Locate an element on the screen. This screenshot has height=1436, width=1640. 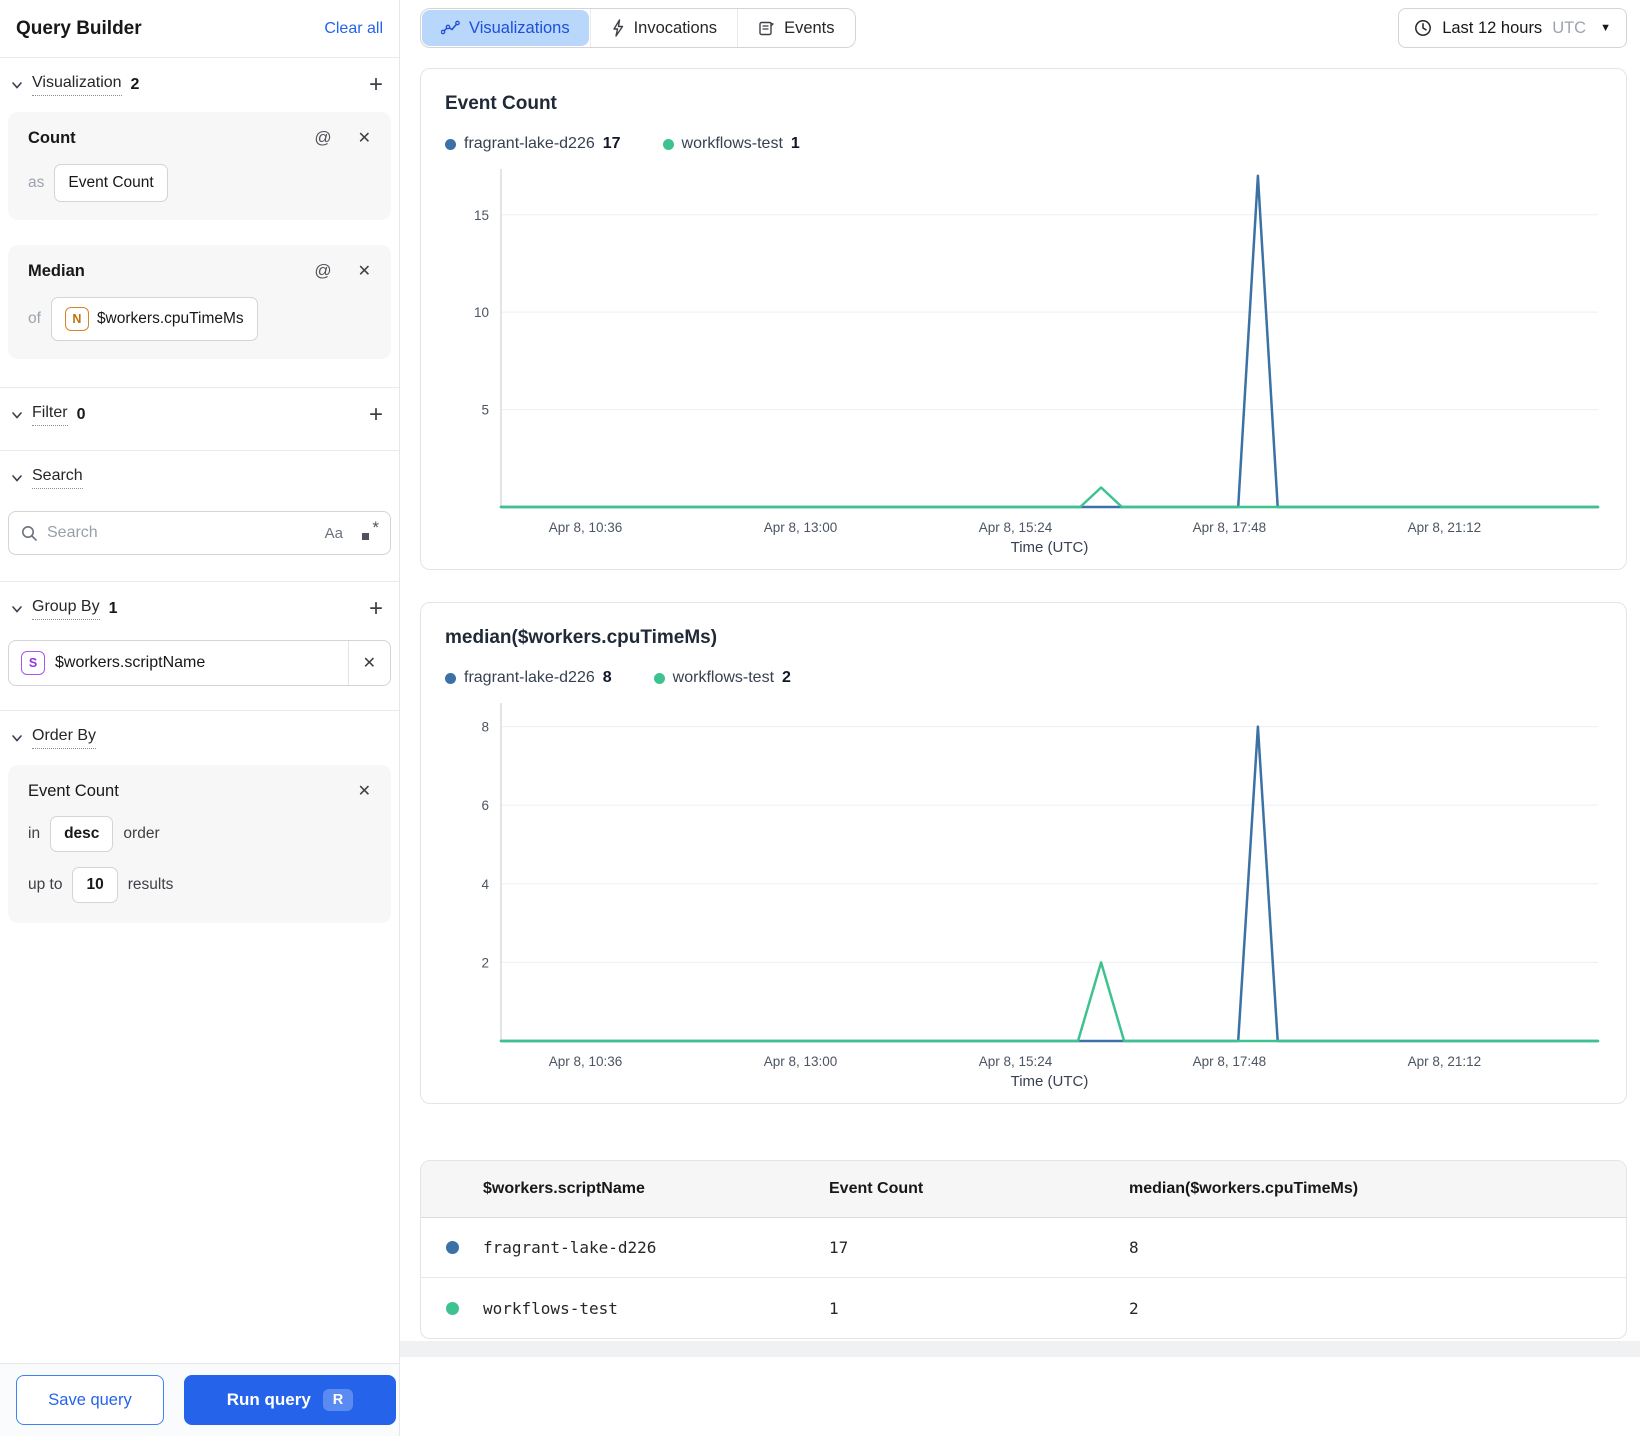
group-by-count: 1 is located at coordinates (113, 608).